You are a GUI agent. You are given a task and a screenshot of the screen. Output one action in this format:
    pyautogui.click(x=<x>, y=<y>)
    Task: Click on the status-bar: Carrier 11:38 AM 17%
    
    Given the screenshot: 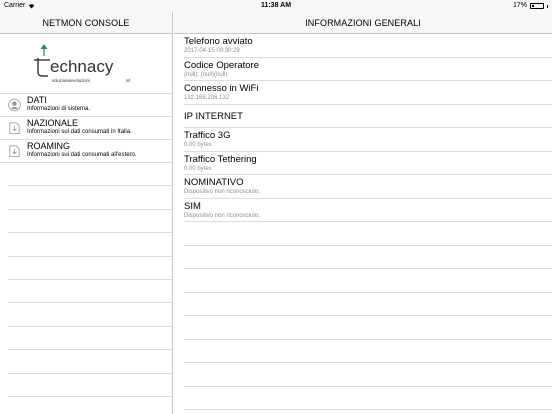 What is the action you would take?
    pyautogui.click(x=276, y=6)
    